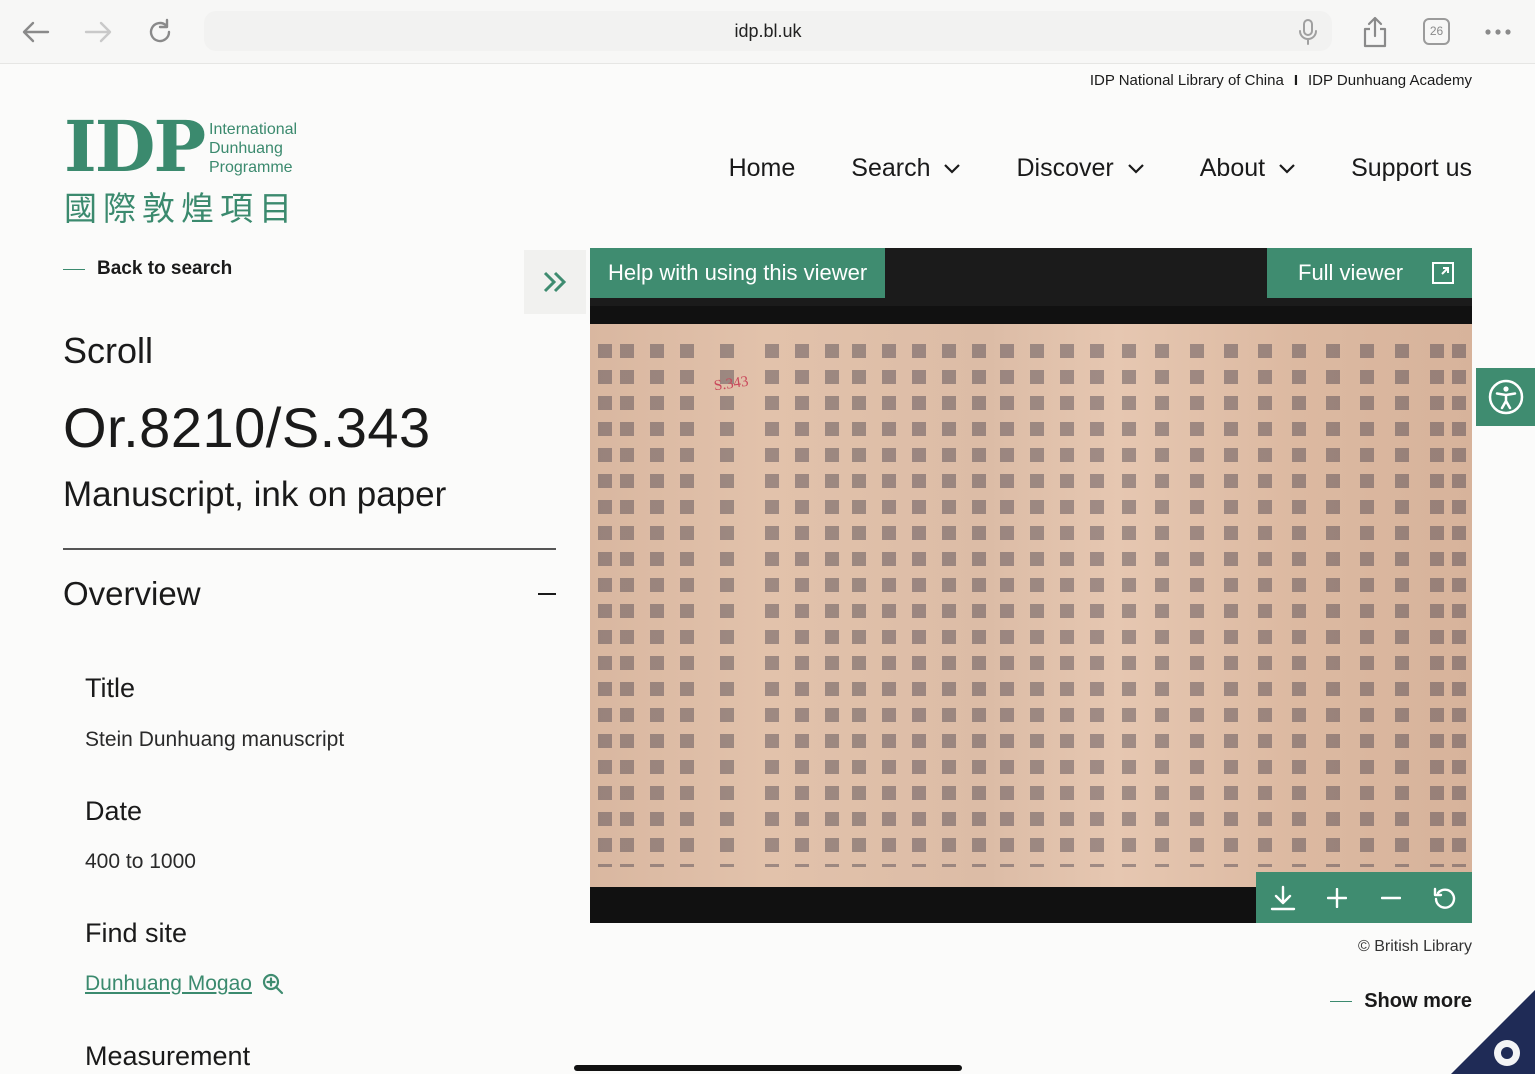 Image resolution: width=1535 pixels, height=1074 pixels. I want to click on find-site-link: Dunhuang Mogao, so click(184, 984).